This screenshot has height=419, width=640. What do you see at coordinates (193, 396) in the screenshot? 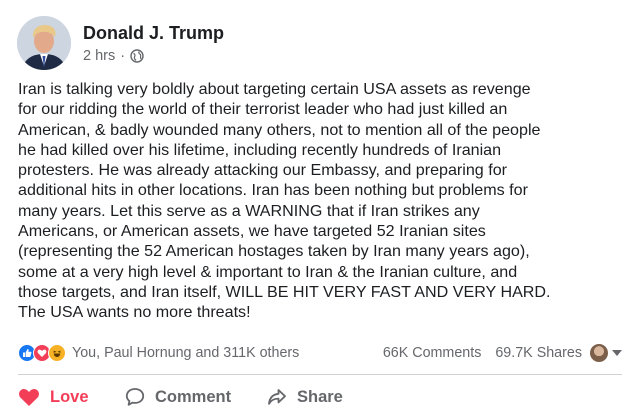
I see `comment-label: Comment` at bounding box center [193, 396].